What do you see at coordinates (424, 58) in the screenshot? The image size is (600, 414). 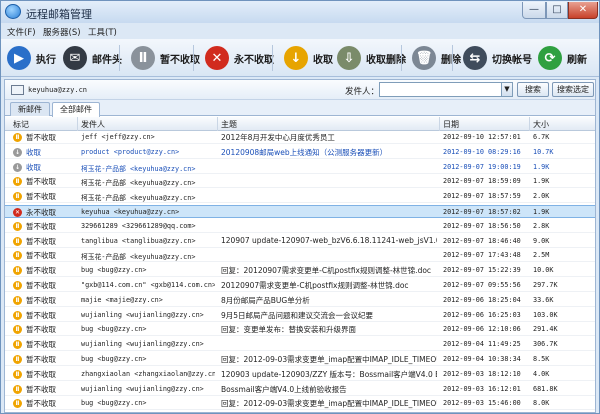 I see `delete-icon: 🗑` at bounding box center [424, 58].